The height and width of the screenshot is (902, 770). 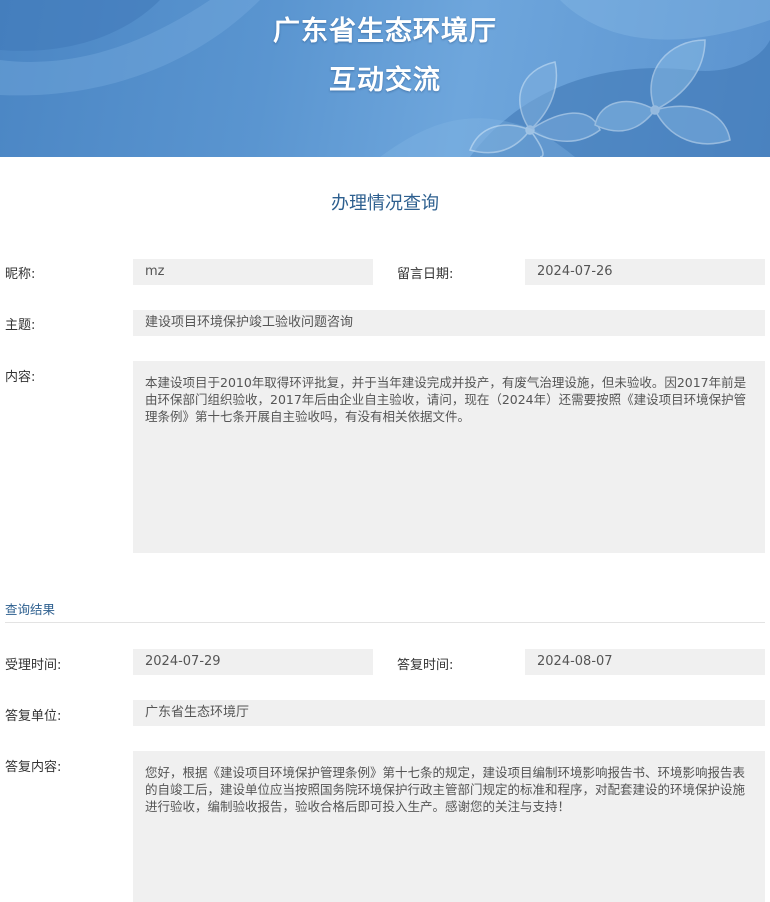 What do you see at coordinates (30, 609) in the screenshot?
I see `query-result-section-title: 查询结果` at bounding box center [30, 609].